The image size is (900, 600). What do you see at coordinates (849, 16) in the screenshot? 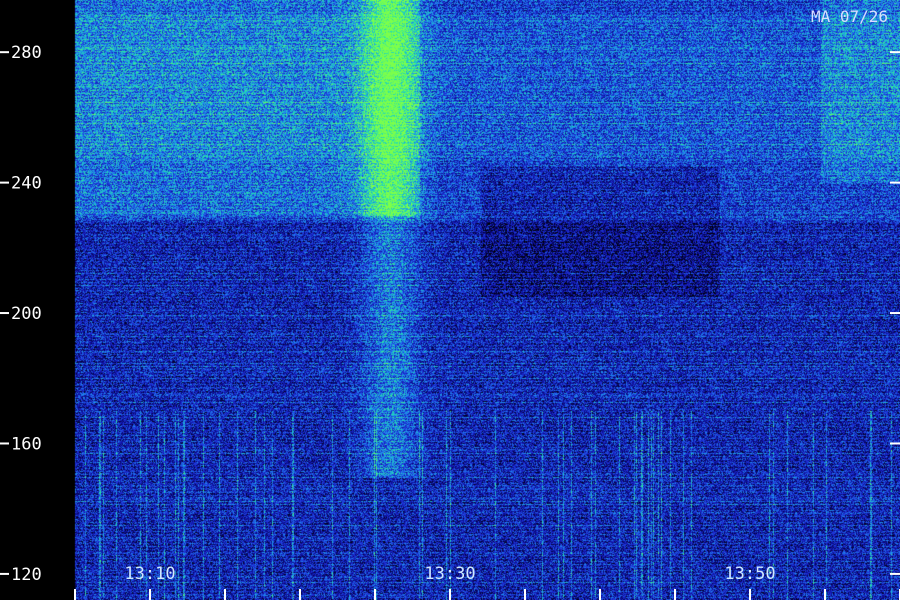
I see `station-date-label: MA 07/26` at bounding box center [849, 16].